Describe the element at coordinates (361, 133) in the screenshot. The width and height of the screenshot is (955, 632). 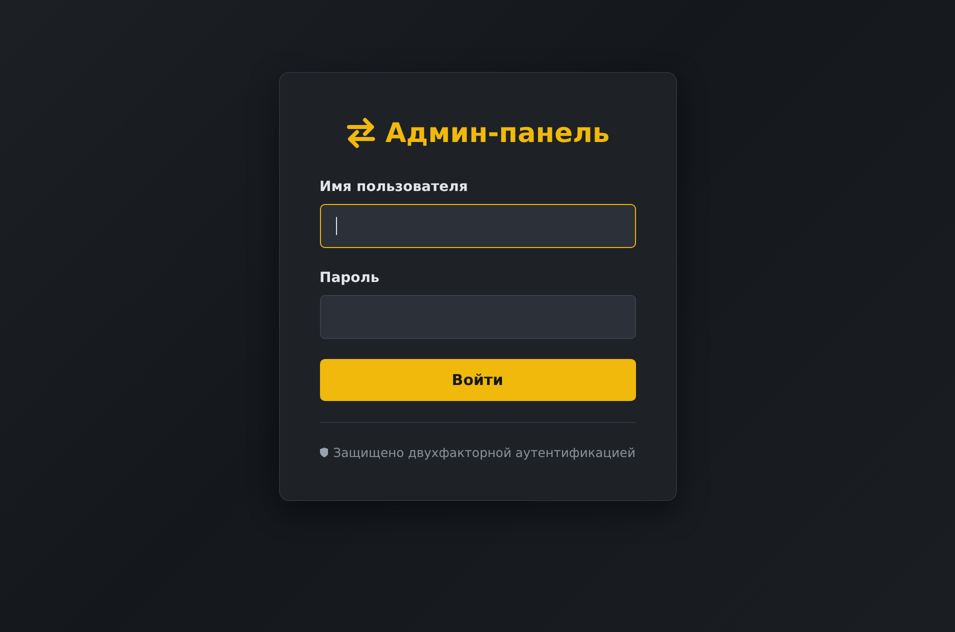
I see `swap-arrows-icon` at that location.